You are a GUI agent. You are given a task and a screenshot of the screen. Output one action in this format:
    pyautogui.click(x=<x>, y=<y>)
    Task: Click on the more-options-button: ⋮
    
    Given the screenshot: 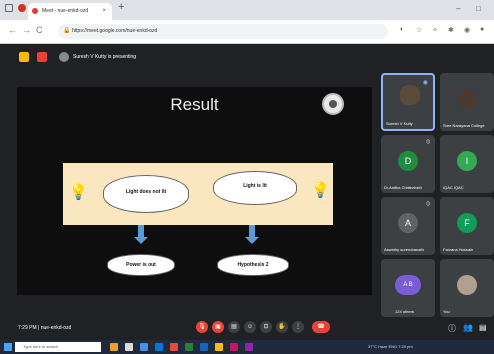 What is the action you would take?
    pyautogui.click(x=298, y=327)
    